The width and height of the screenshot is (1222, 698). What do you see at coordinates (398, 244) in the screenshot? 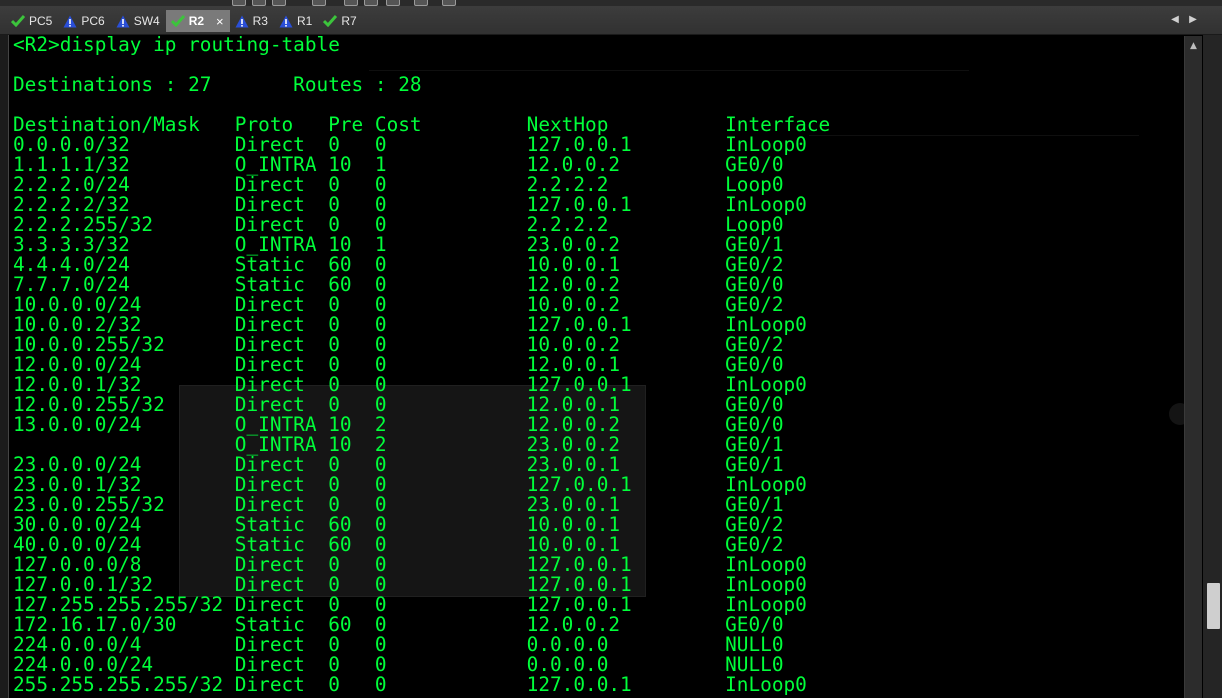
I see `route-row: 3.3.3.3/32 O_INTRA 10 1 23.0.0.2 GE0/1` at bounding box center [398, 244].